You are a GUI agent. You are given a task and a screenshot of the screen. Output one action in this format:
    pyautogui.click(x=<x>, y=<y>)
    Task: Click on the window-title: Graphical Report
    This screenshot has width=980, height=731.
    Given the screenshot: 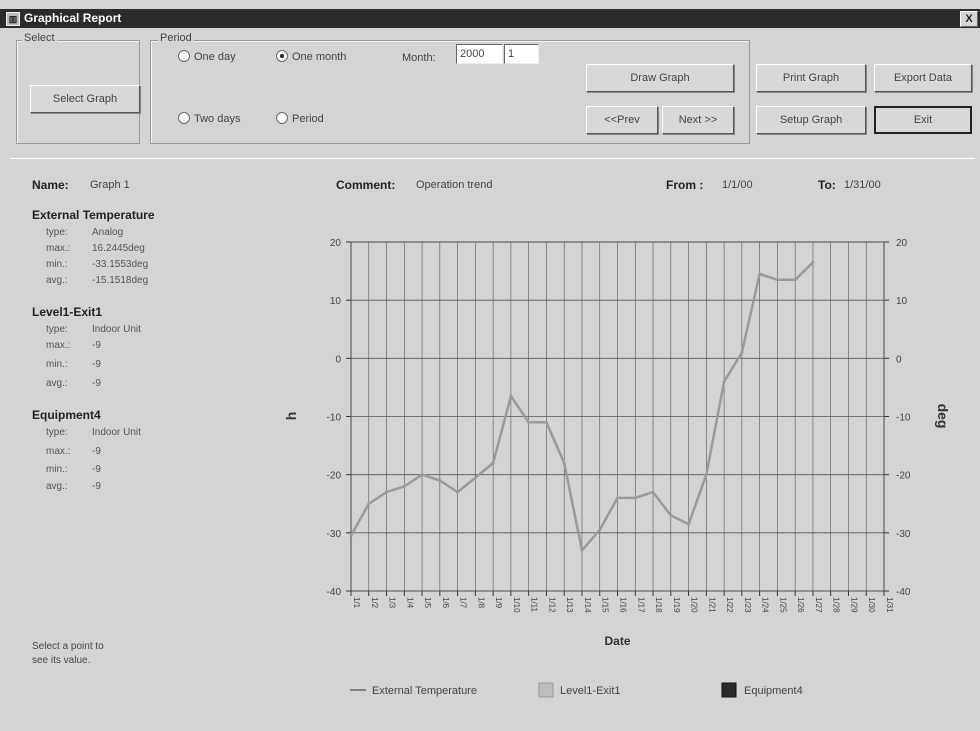 What is the action you would take?
    pyautogui.click(x=73, y=18)
    